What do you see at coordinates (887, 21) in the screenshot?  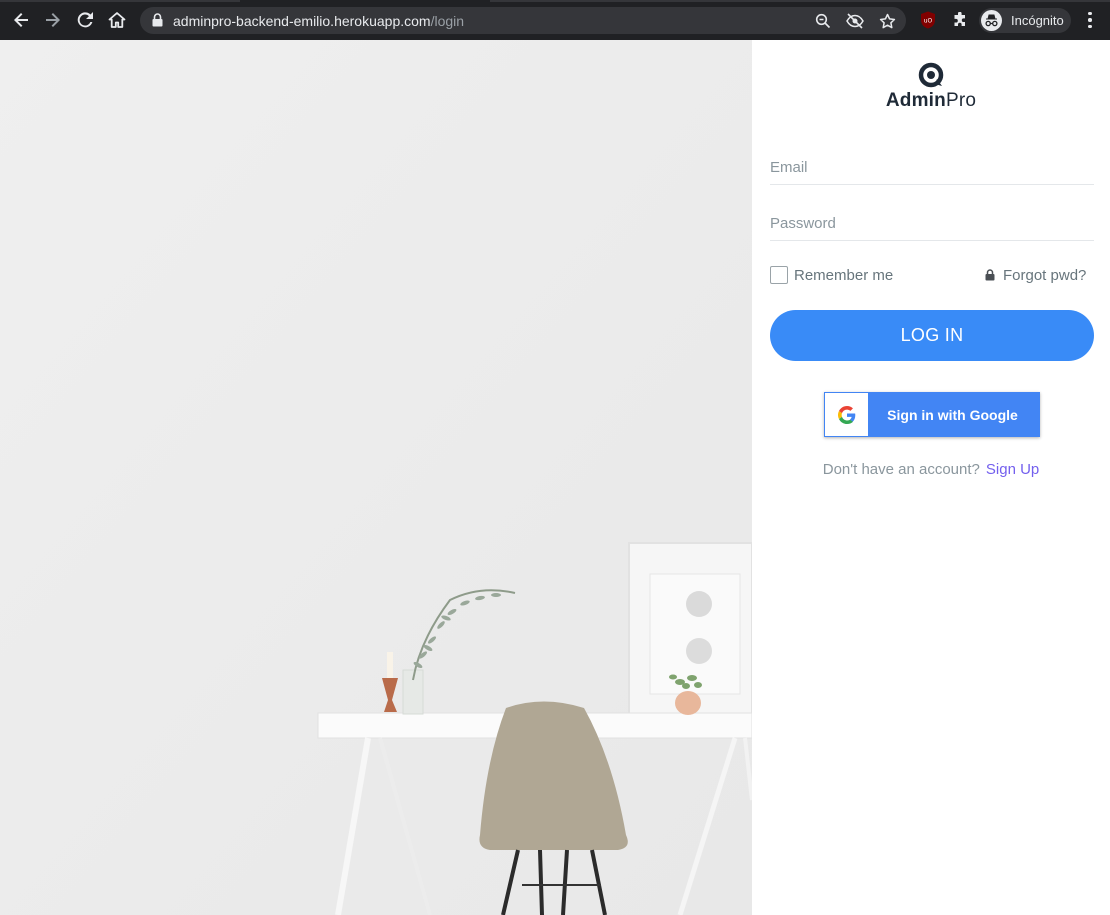 I see `bookmark-star-icon` at bounding box center [887, 21].